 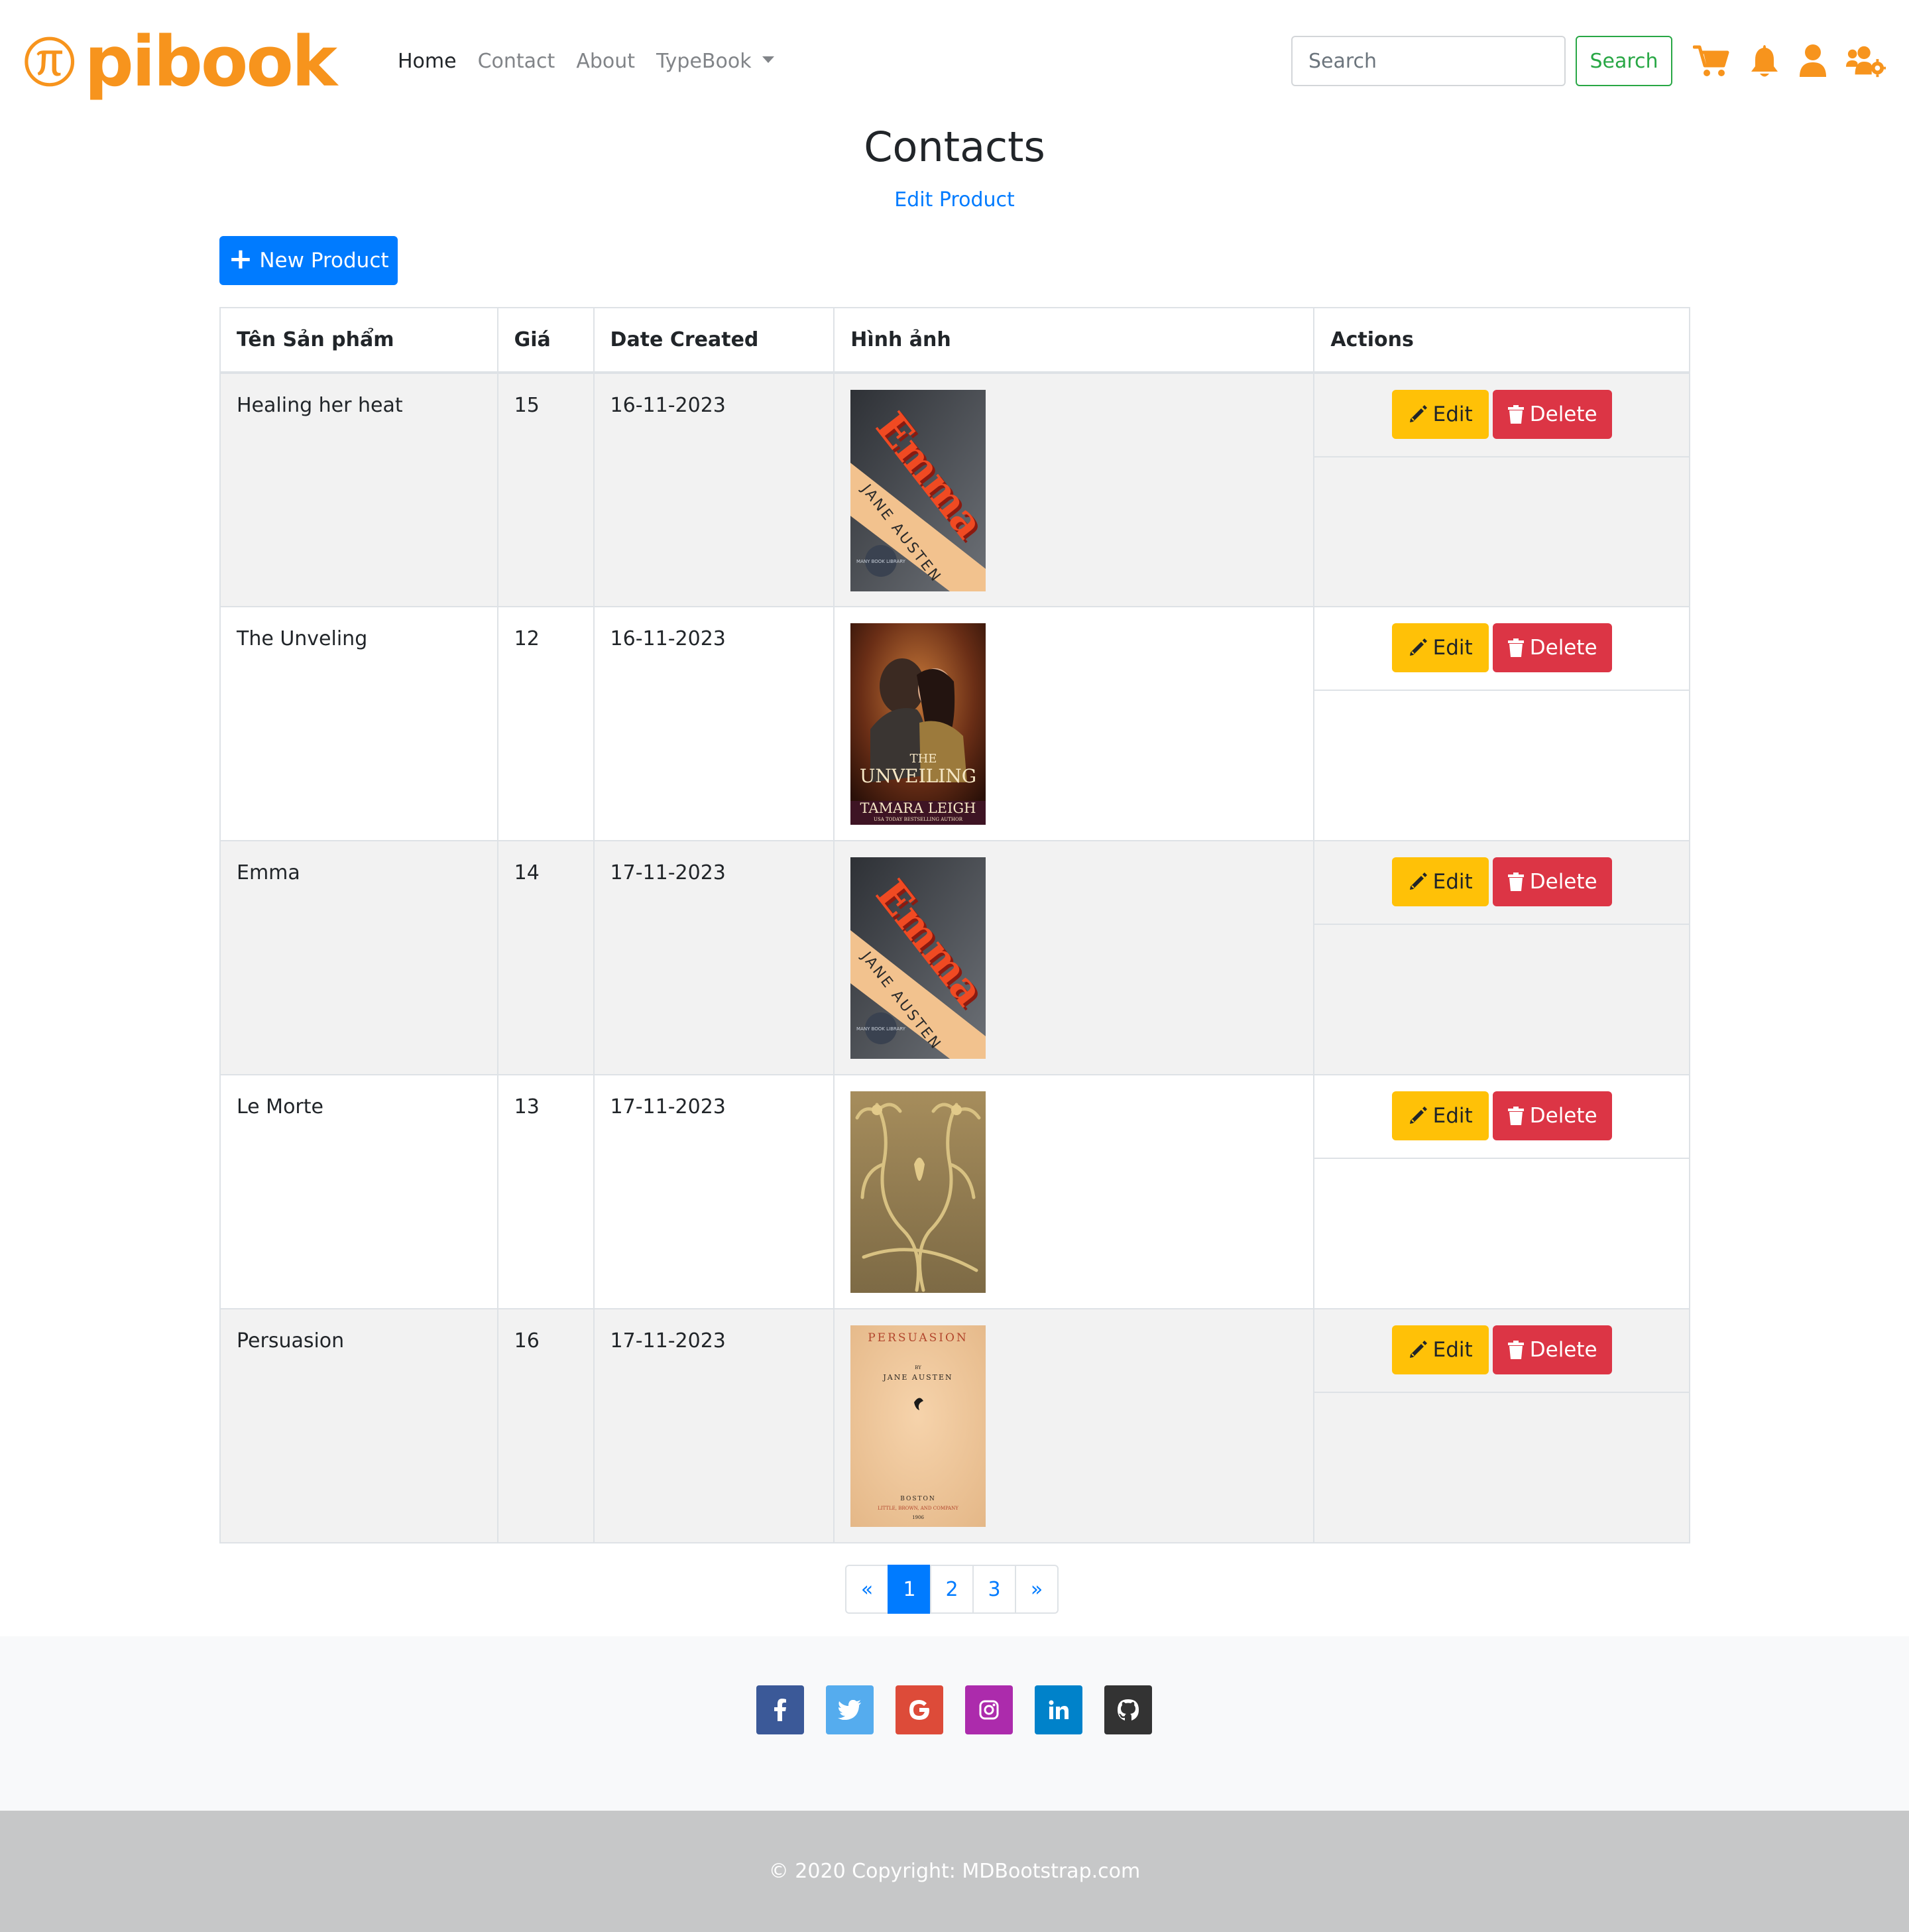 What do you see at coordinates (768, 59) in the screenshot?
I see `caret-down-icon` at bounding box center [768, 59].